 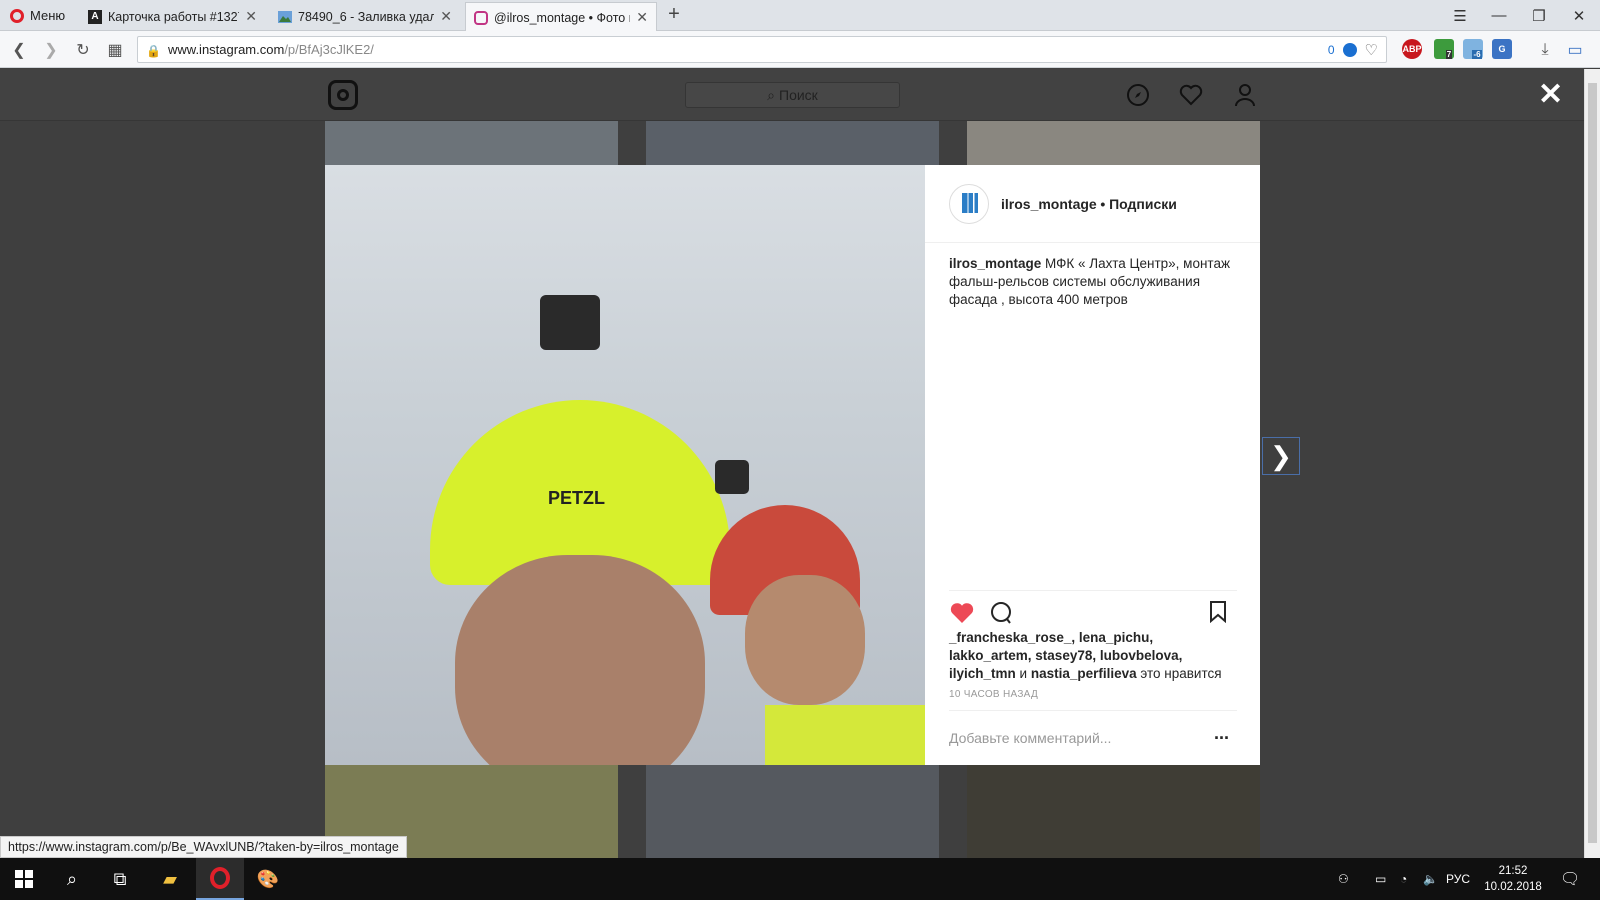 I want to click on avatar, so click(x=969, y=203).